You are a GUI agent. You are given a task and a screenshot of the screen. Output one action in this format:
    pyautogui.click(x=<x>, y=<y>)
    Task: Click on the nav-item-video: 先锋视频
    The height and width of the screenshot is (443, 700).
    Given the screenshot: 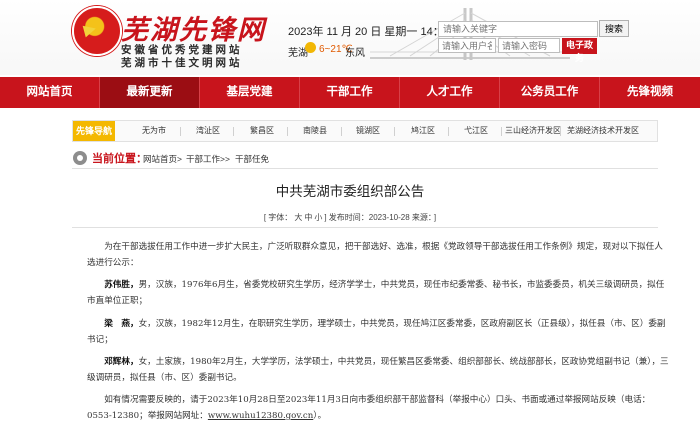 What is the action you would take?
    pyautogui.click(x=650, y=92)
    